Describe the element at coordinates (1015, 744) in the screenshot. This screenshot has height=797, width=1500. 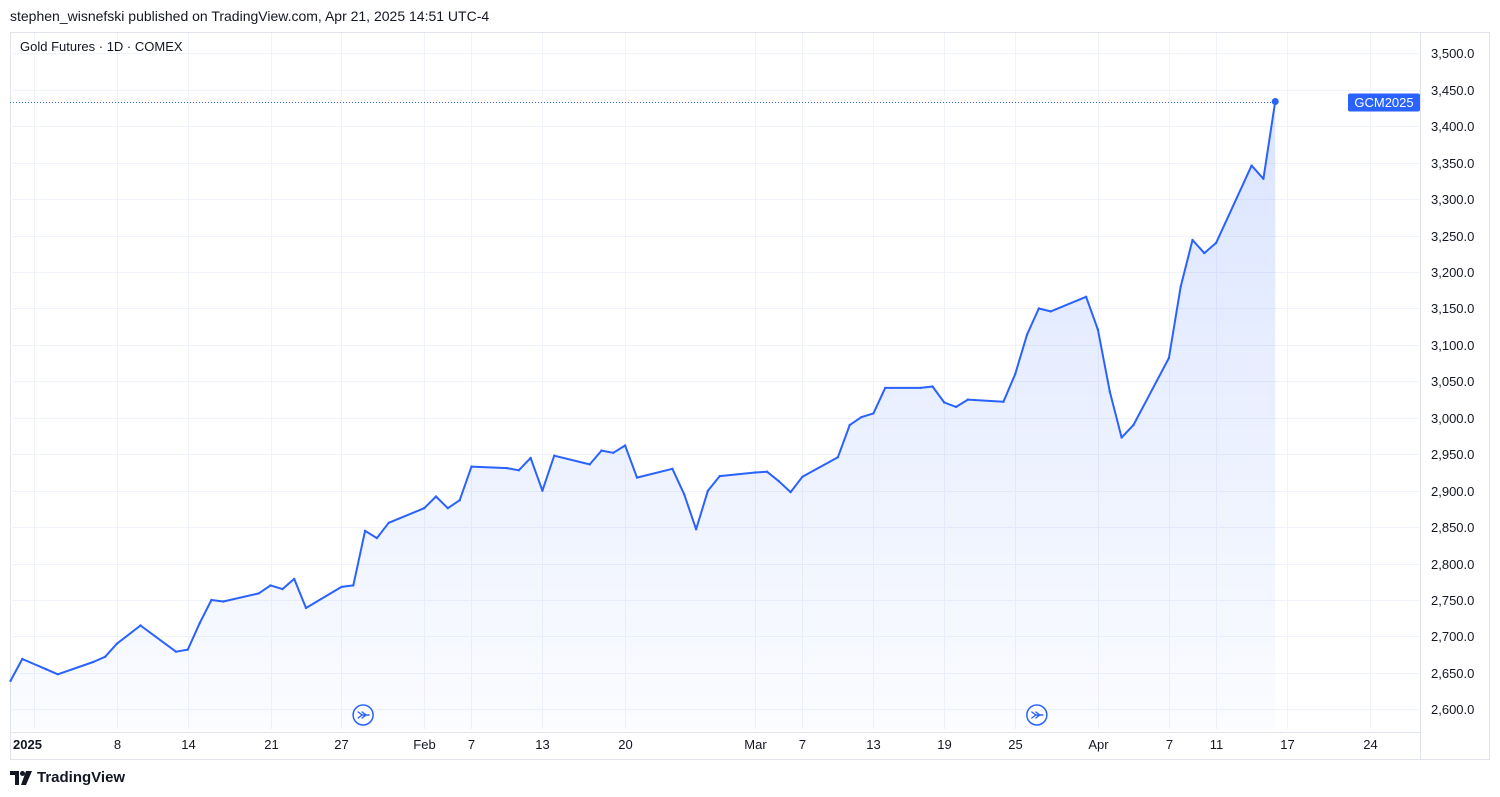
I see `x-tick-label: 25` at that location.